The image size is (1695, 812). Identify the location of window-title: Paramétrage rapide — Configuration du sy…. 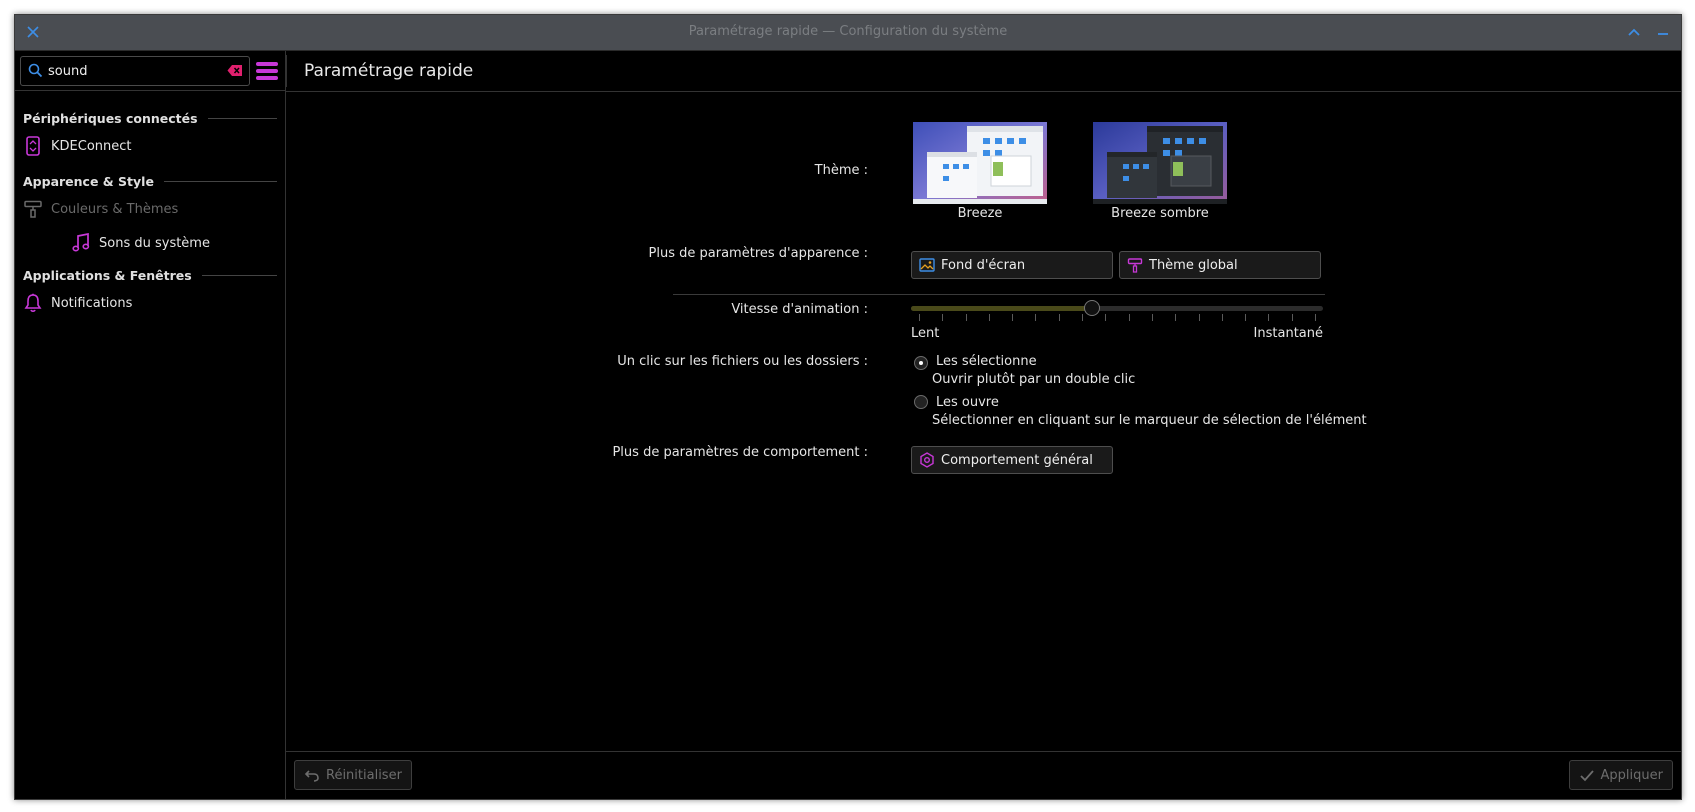
(848, 31).